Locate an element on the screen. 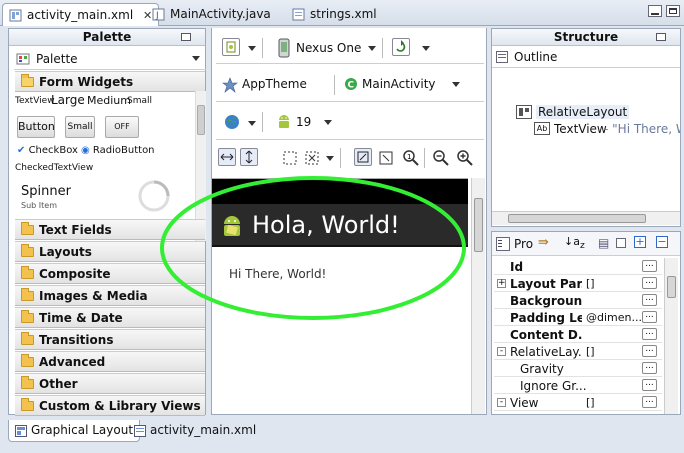 This screenshot has height=453, width=684. zoom-out-icon is located at coordinates (441, 158).